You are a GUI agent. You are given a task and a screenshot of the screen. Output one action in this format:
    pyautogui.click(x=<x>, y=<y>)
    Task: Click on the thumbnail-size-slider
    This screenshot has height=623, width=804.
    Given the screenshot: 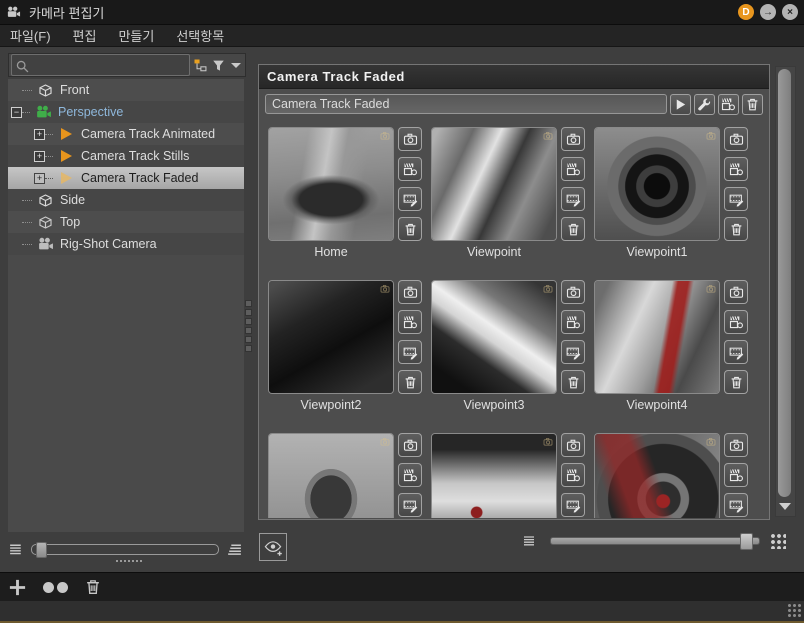 What is the action you would take?
    pyautogui.click(x=655, y=541)
    